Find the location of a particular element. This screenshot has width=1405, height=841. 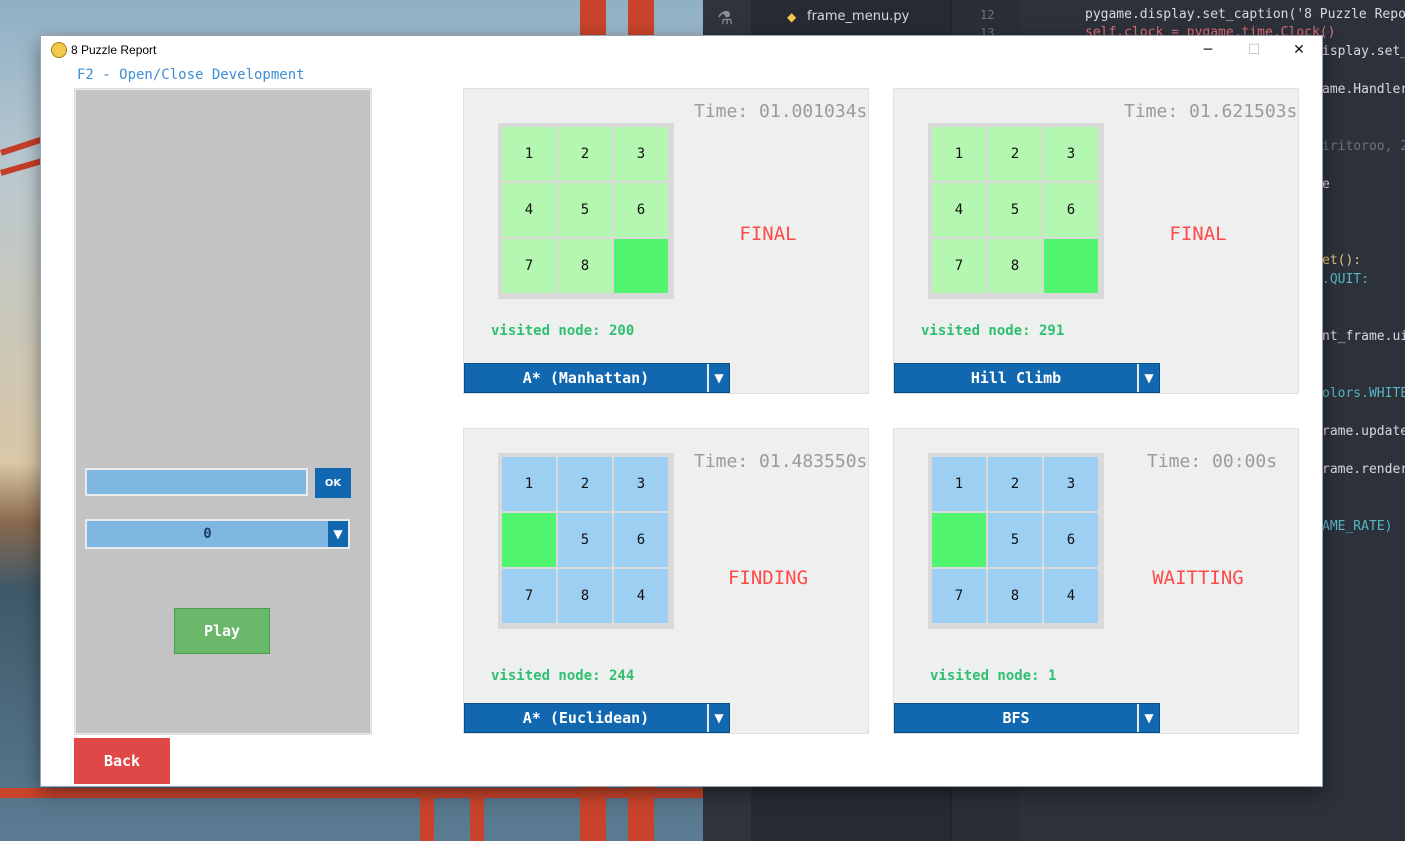

code-line: AME_RATE) is located at coordinates (1357, 526).